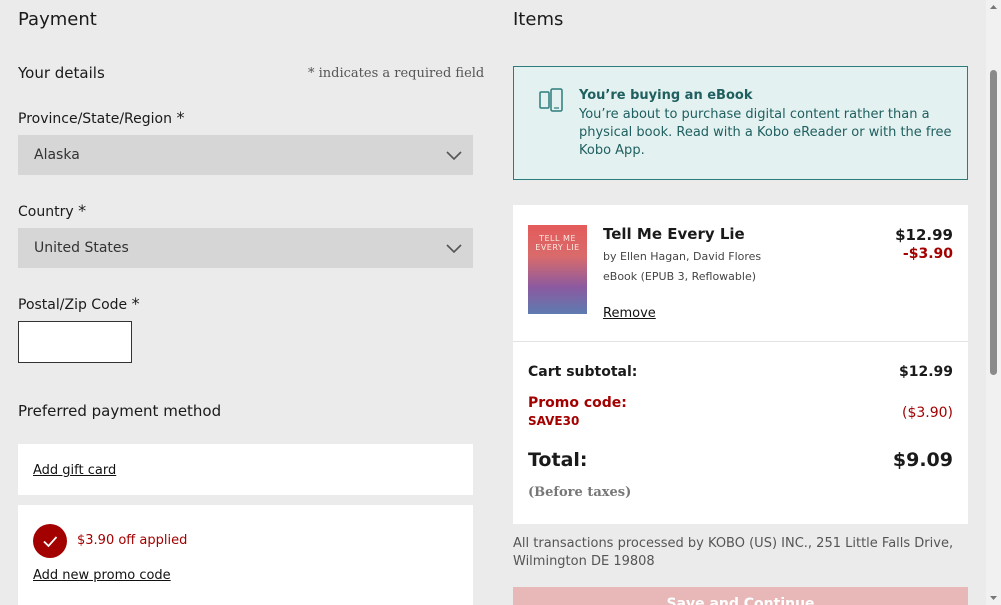 The width and height of the screenshot is (1001, 605). I want to click on country-label: Country *, so click(52, 210).